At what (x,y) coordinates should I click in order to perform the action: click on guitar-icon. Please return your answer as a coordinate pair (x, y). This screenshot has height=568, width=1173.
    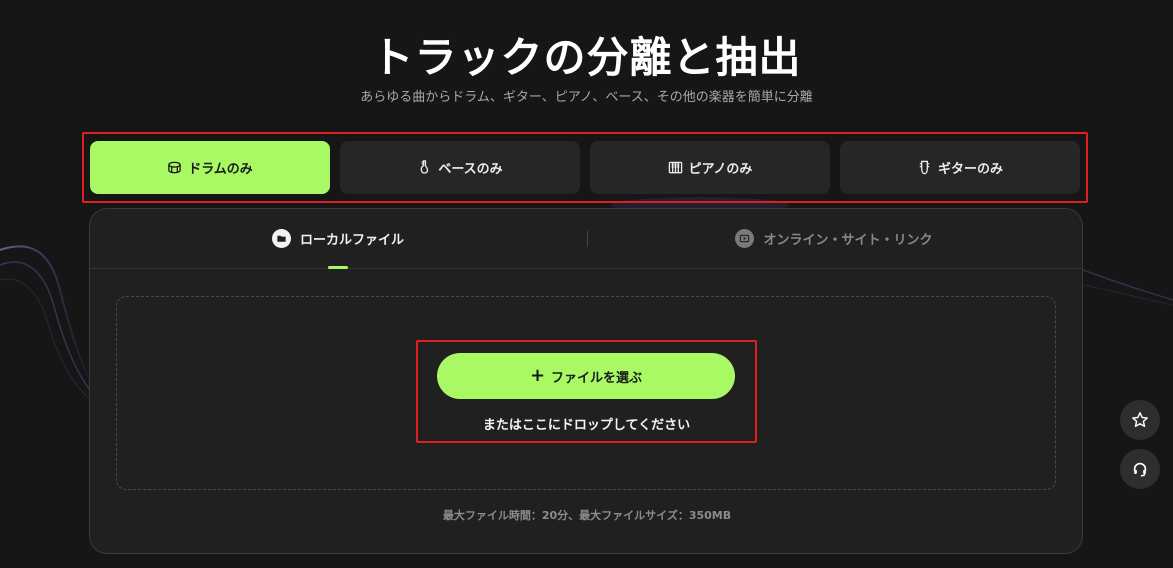
    Looking at the image, I should click on (924, 167).